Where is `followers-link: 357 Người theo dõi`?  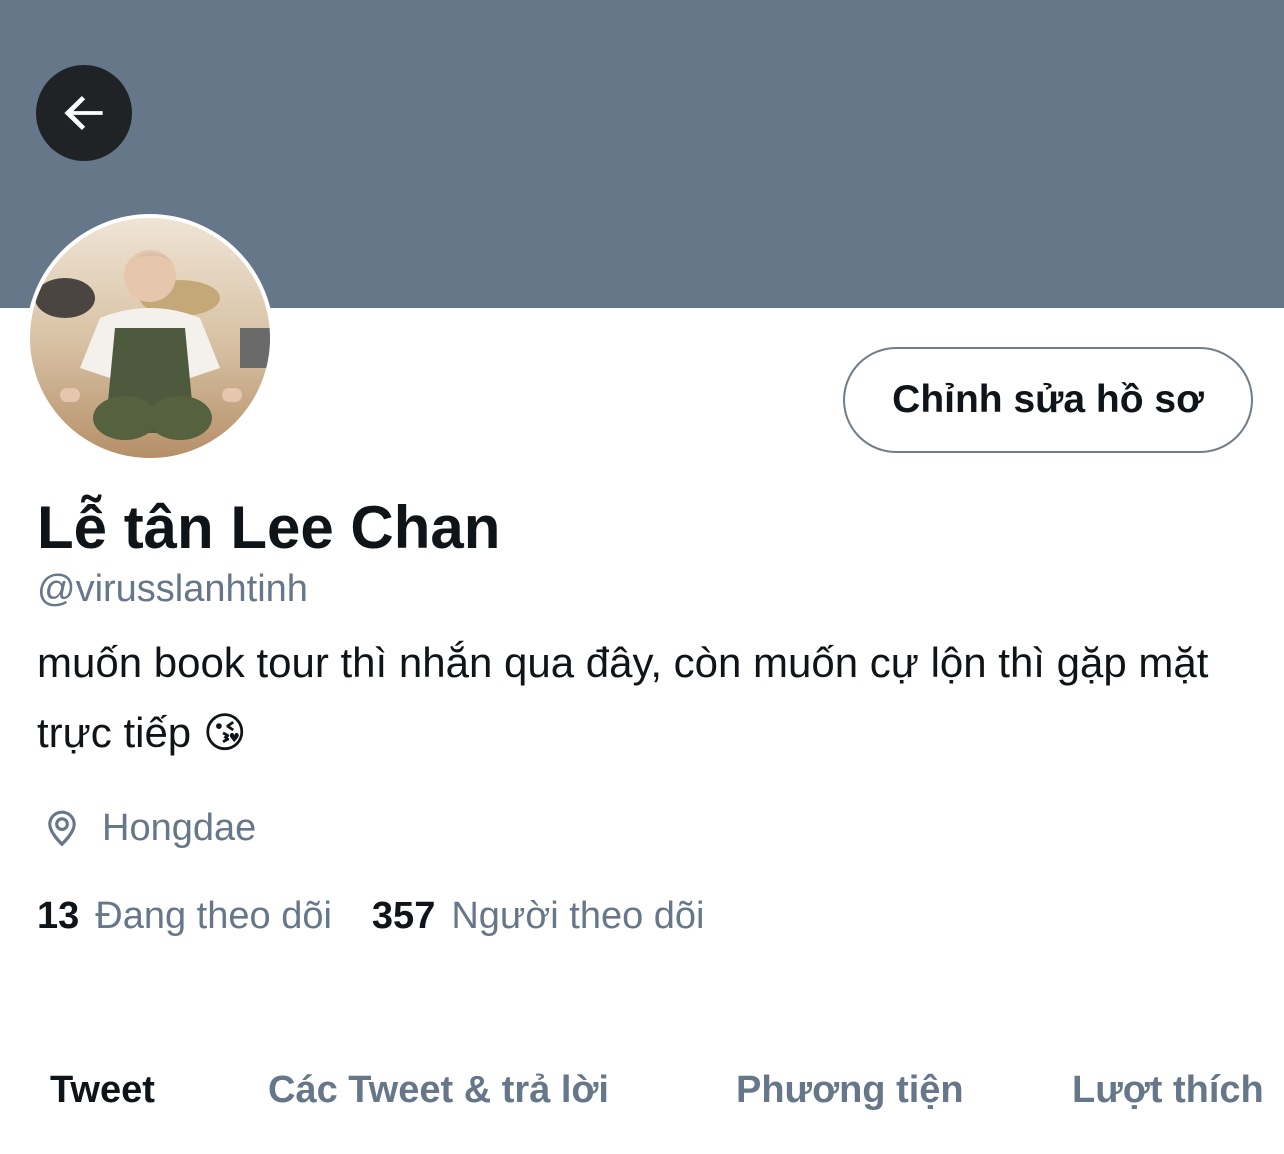
followers-link: 357 Người theo dõi is located at coordinates (538, 916).